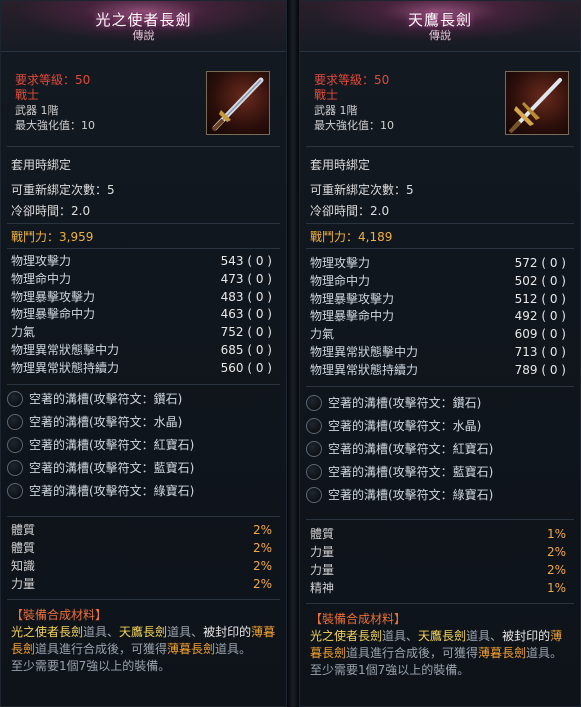 This screenshot has height=707, width=581. Describe the element at coordinates (438, 263) in the screenshot. I see `stat-row: 物理攻擊力 572 ( 0 )` at that location.